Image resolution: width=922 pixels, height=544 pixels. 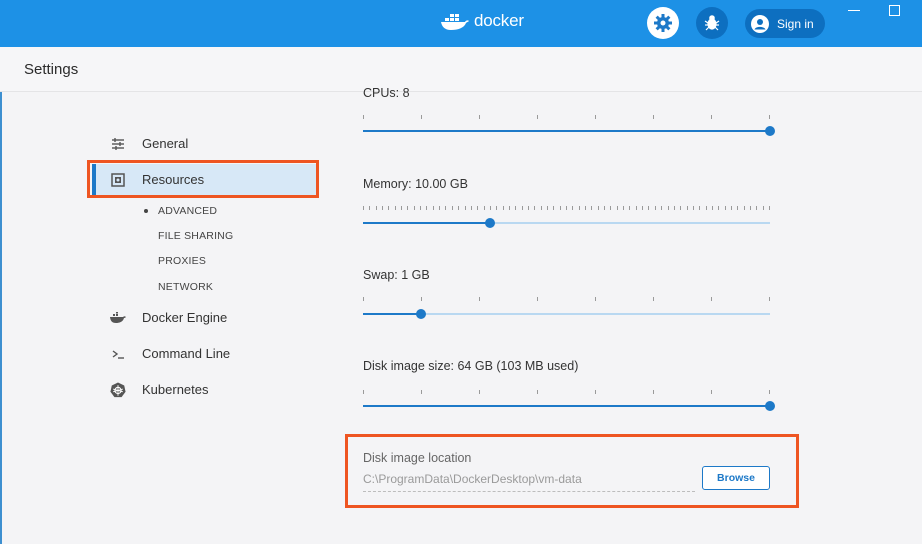 What do you see at coordinates (1, 318) in the screenshot?
I see `window-edge` at bounding box center [1, 318].